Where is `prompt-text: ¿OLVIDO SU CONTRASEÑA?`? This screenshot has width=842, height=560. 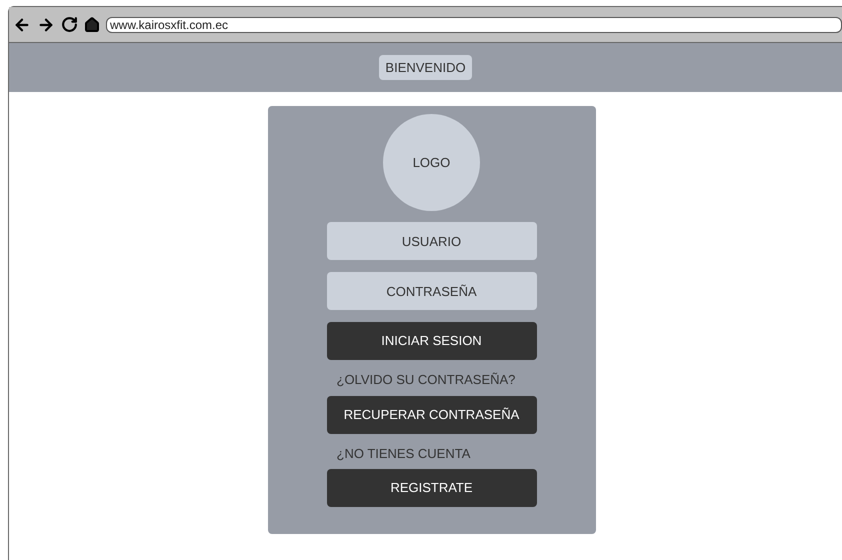
prompt-text: ¿OLVIDO SU CONTRASEÑA? is located at coordinates (426, 380).